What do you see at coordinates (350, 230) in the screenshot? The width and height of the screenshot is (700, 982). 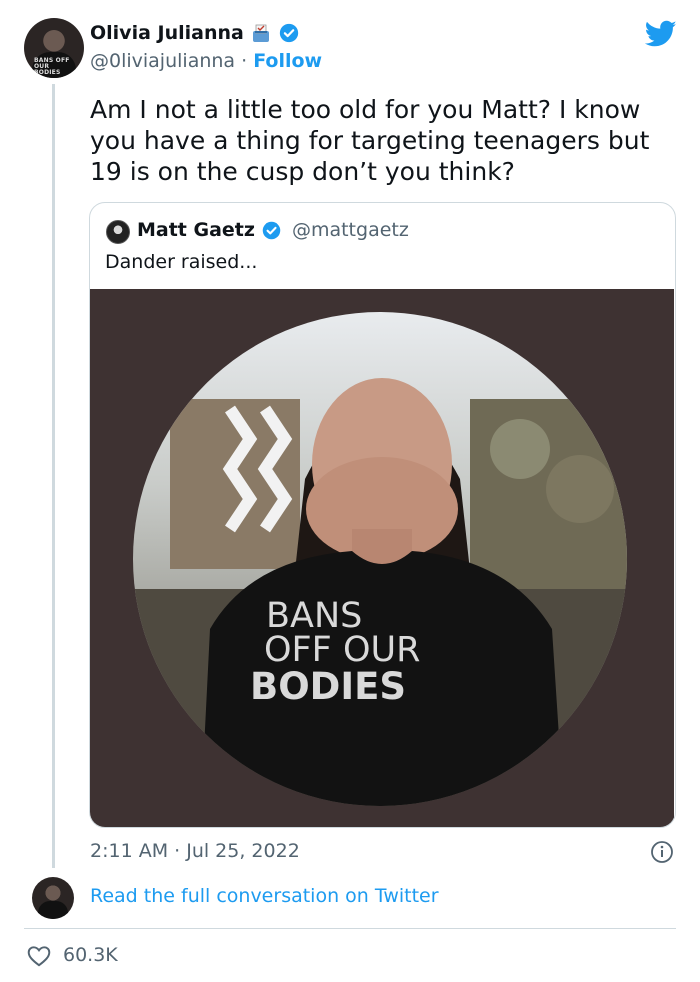 I see `quoted-author-handle: @mattgaetz` at bounding box center [350, 230].